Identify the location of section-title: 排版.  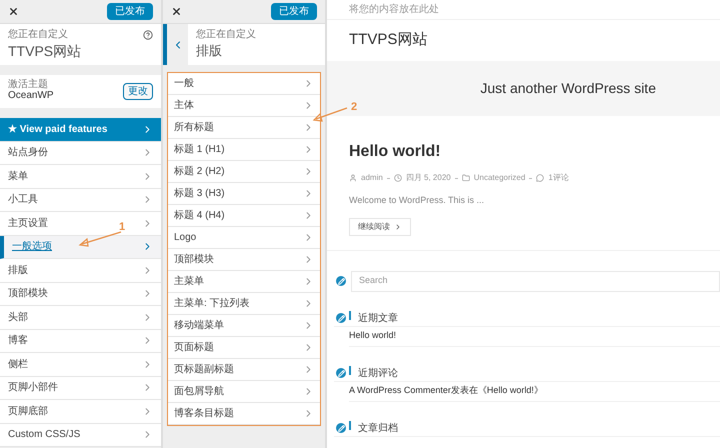
(209, 51).